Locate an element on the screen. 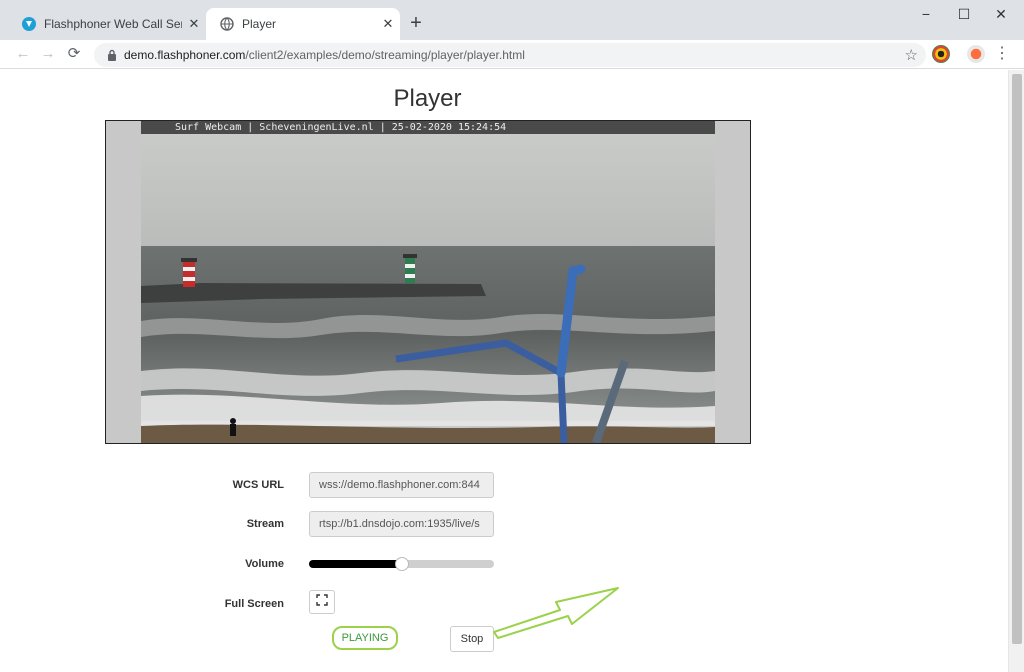  extension-icon is located at coordinates (941, 54).